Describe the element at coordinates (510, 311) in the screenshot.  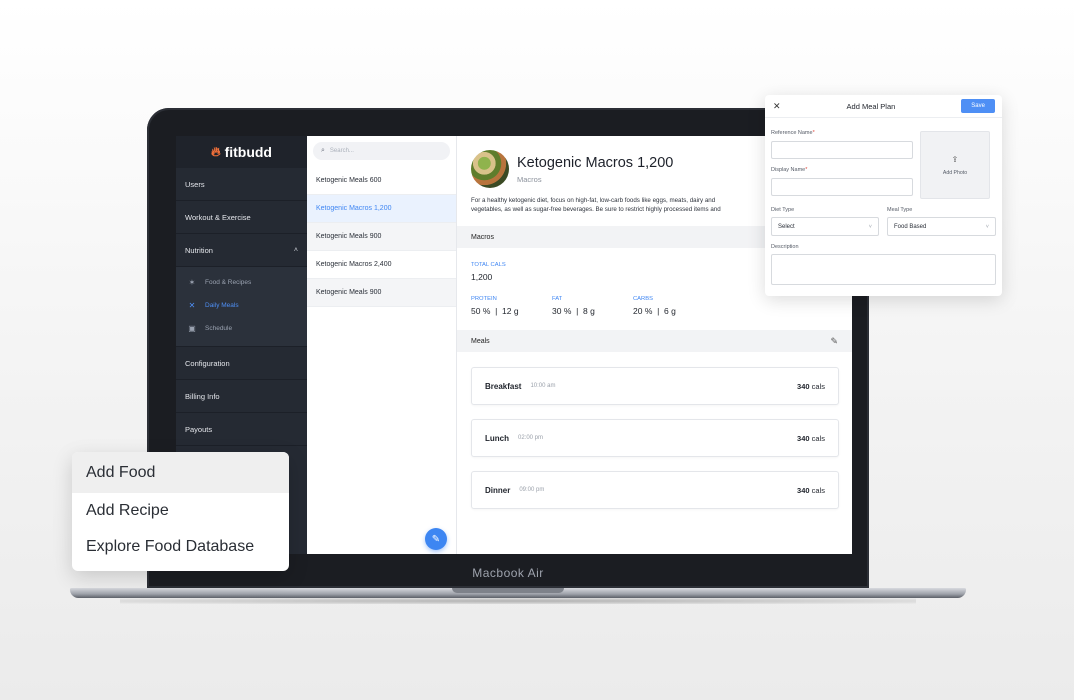
I see `macro-grams: 12 g` at that location.